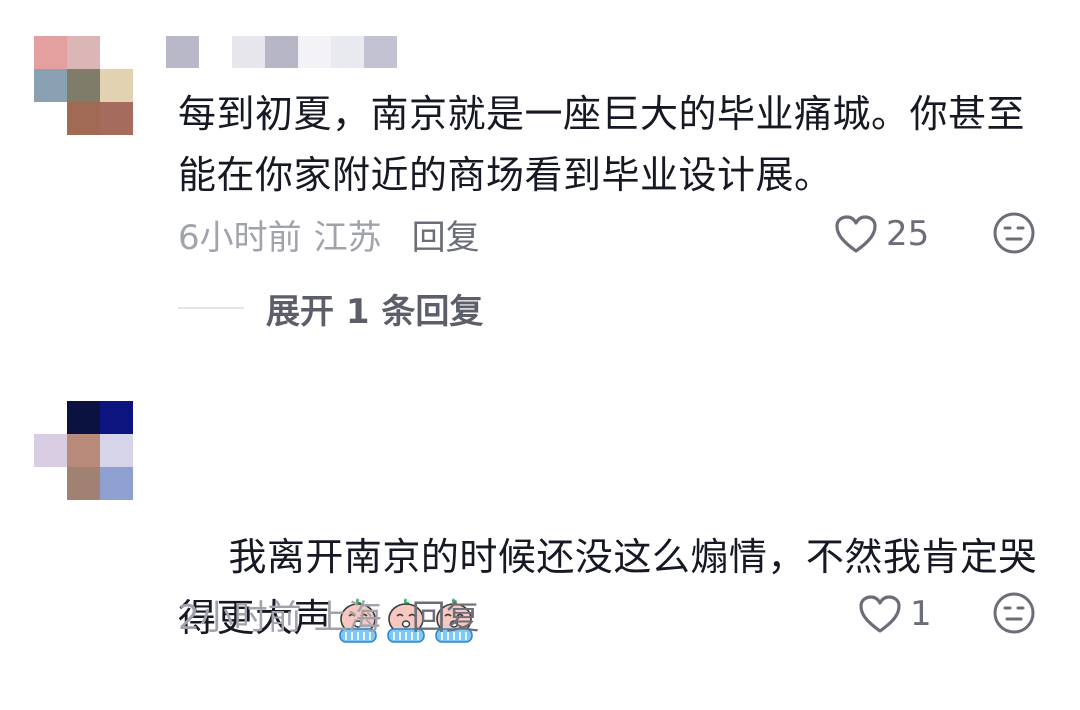 The height and width of the screenshot is (710, 1080). Describe the element at coordinates (608, 234) in the screenshot. I see `comment-meta: 6小时前 江苏 回复 25` at that location.